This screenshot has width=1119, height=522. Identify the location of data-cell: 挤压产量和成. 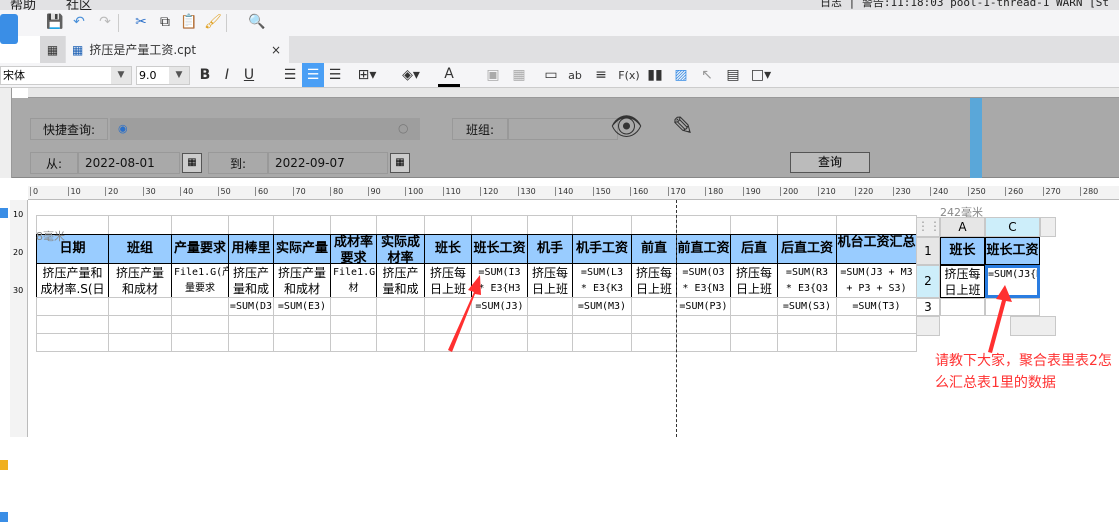
(251, 280).